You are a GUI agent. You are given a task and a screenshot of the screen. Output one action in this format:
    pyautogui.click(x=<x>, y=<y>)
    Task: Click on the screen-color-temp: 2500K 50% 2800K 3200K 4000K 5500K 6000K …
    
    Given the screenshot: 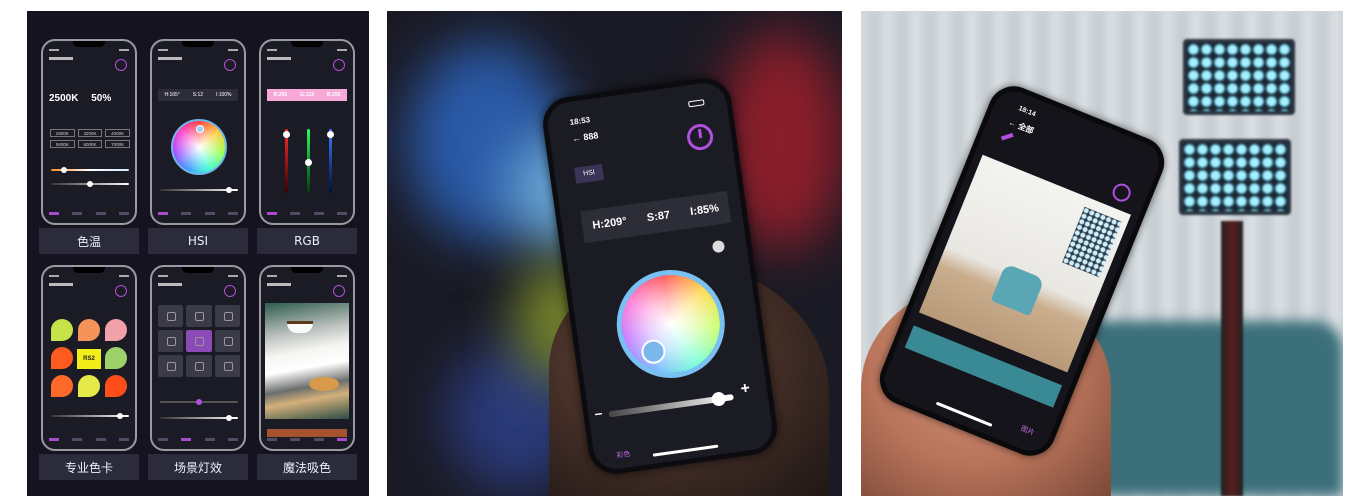 What is the action you would take?
    pyautogui.click(x=89, y=140)
    